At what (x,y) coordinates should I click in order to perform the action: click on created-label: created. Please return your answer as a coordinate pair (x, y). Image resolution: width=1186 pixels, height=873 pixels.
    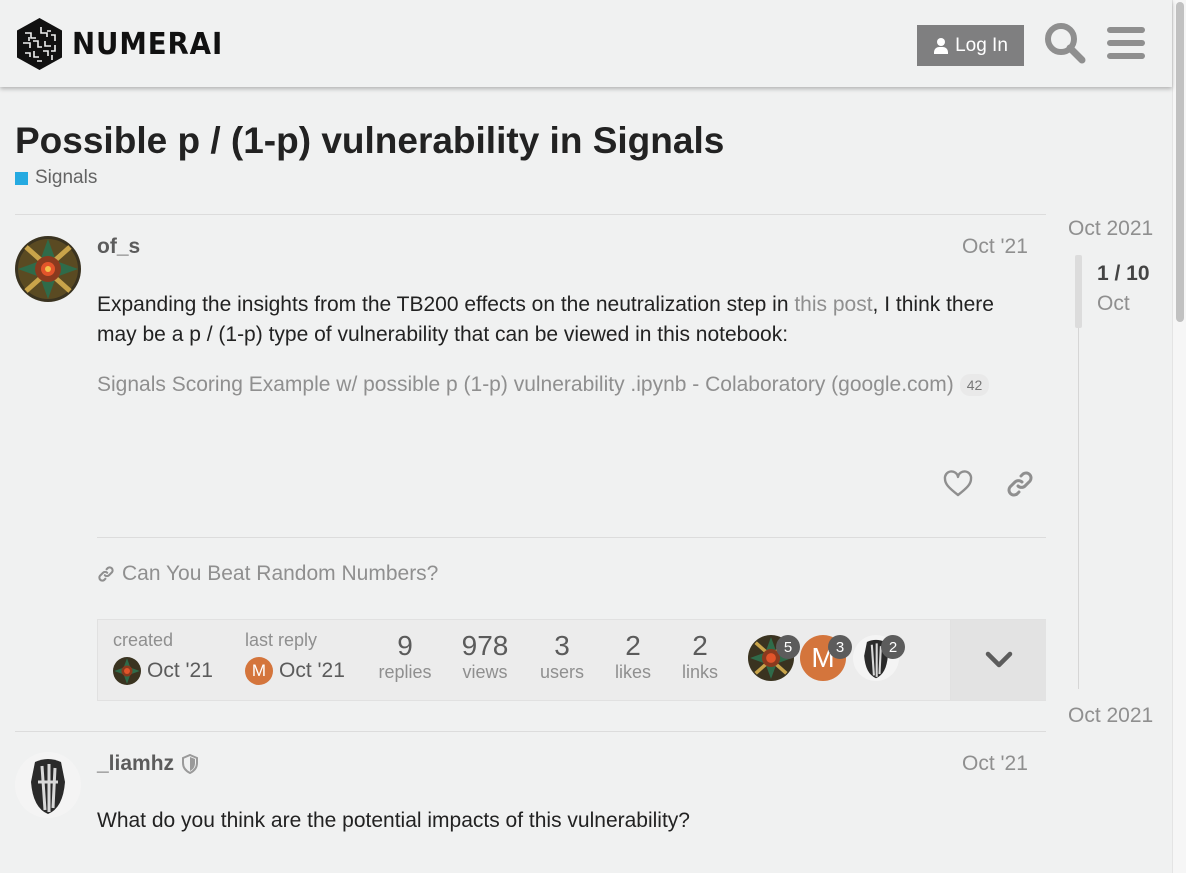
    Looking at the image, I should click on (143, 640).